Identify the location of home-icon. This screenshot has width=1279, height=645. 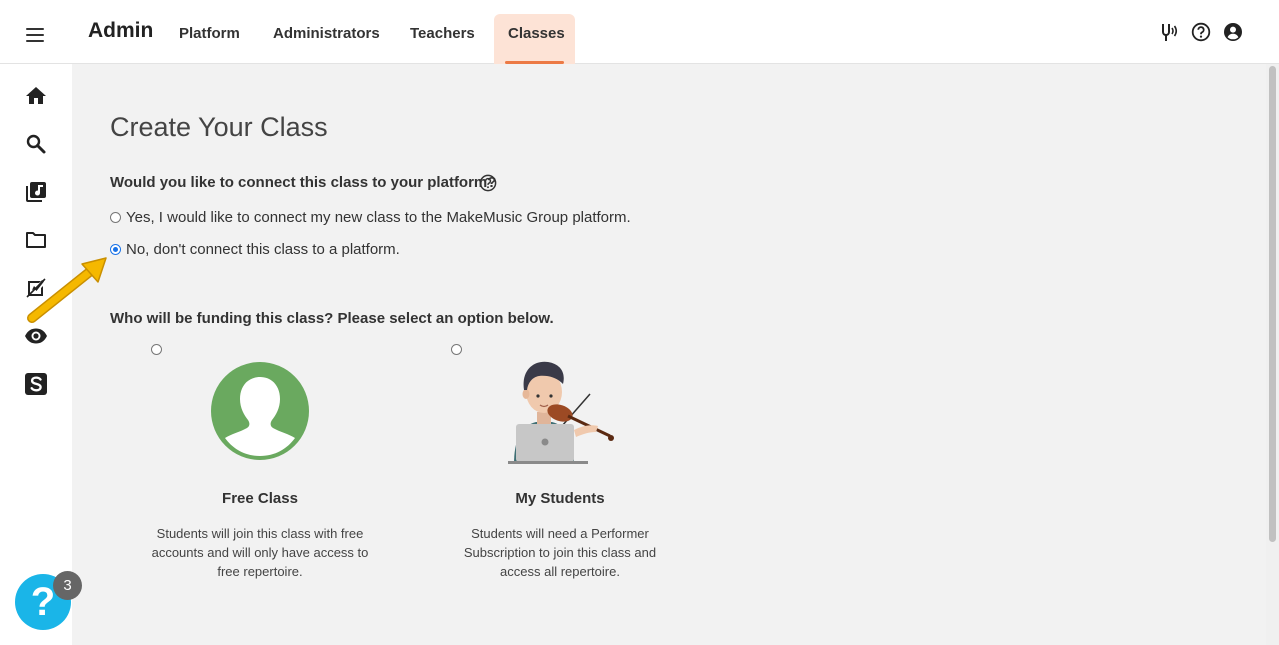
(36, 96).